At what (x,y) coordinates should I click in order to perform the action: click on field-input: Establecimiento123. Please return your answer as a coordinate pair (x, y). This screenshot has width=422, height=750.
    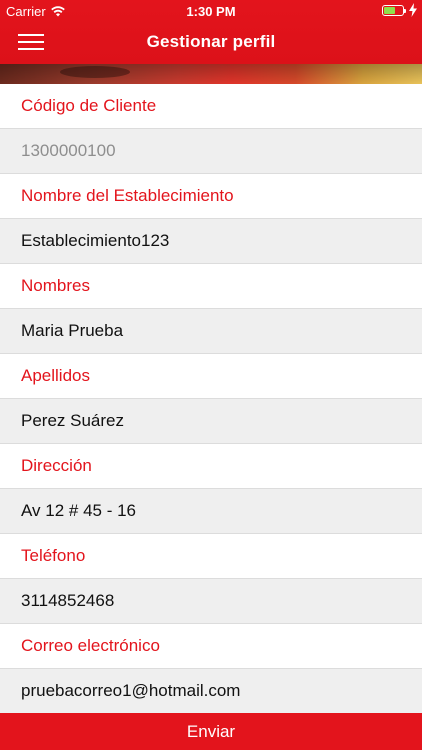
    Looking at the image, I should click on (211, 241).